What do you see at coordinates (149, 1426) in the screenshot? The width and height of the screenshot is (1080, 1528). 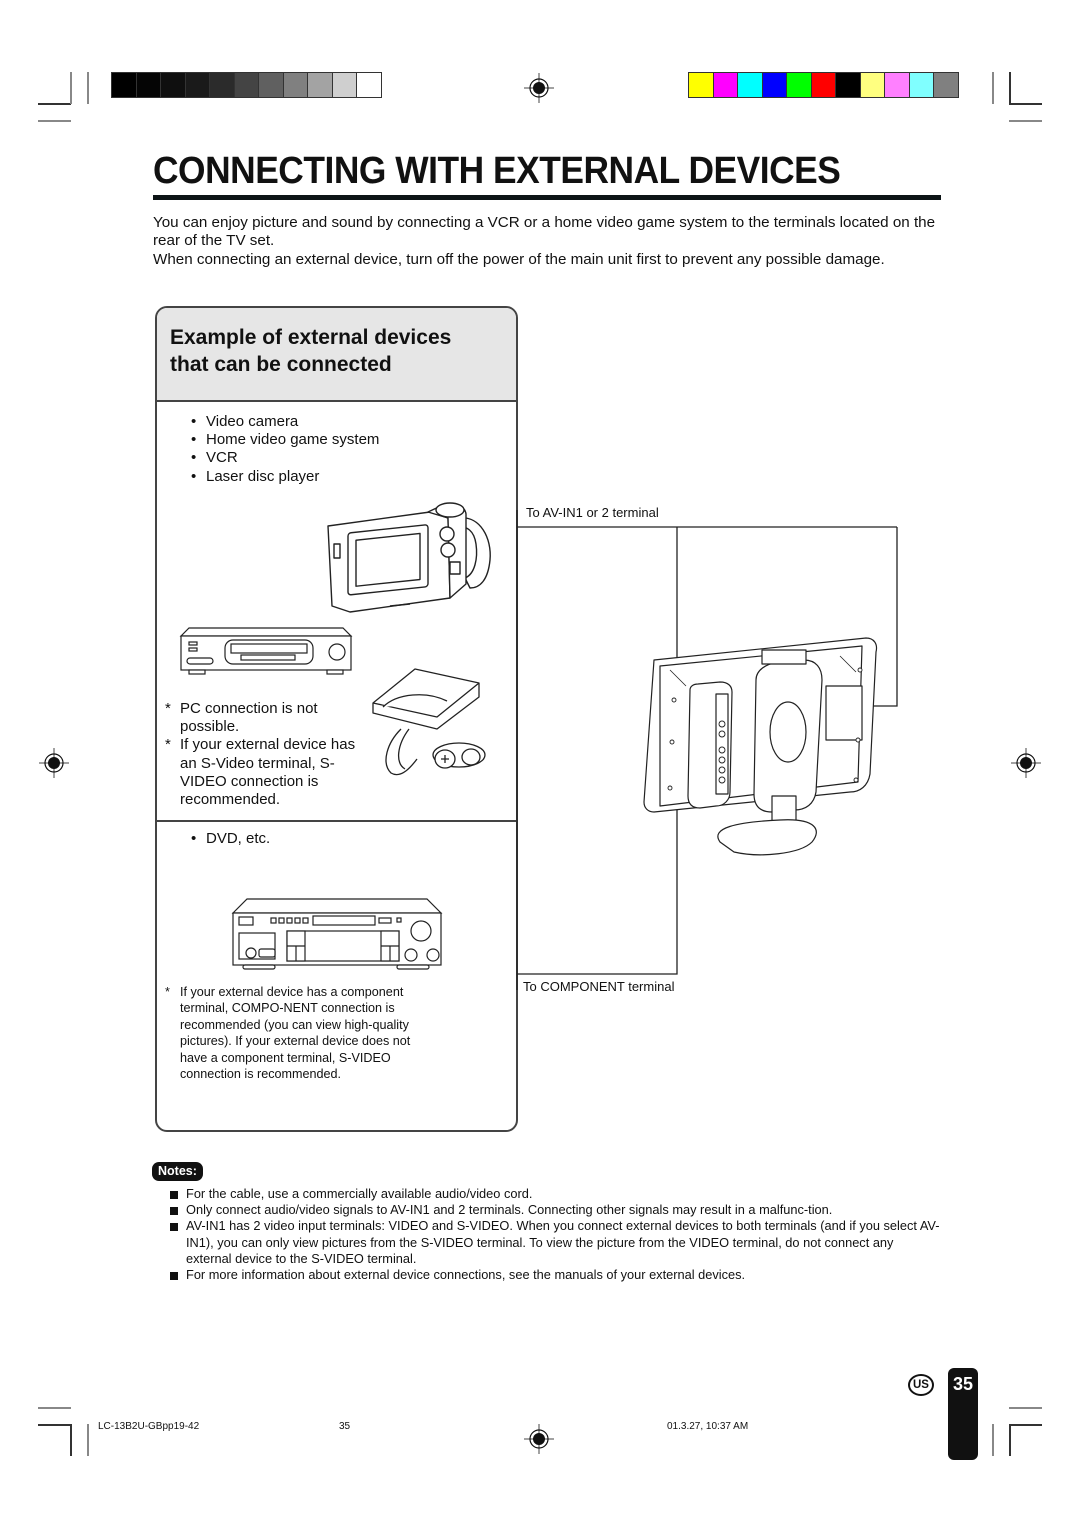 I see `footer-file-name: LC-13B2U-GBpp19-42` at bounding box center [149, 1426].